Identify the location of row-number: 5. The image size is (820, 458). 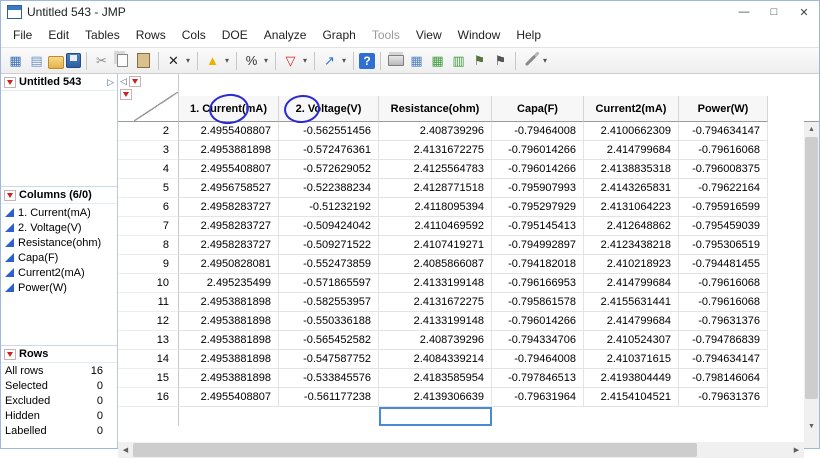
(148, 188).